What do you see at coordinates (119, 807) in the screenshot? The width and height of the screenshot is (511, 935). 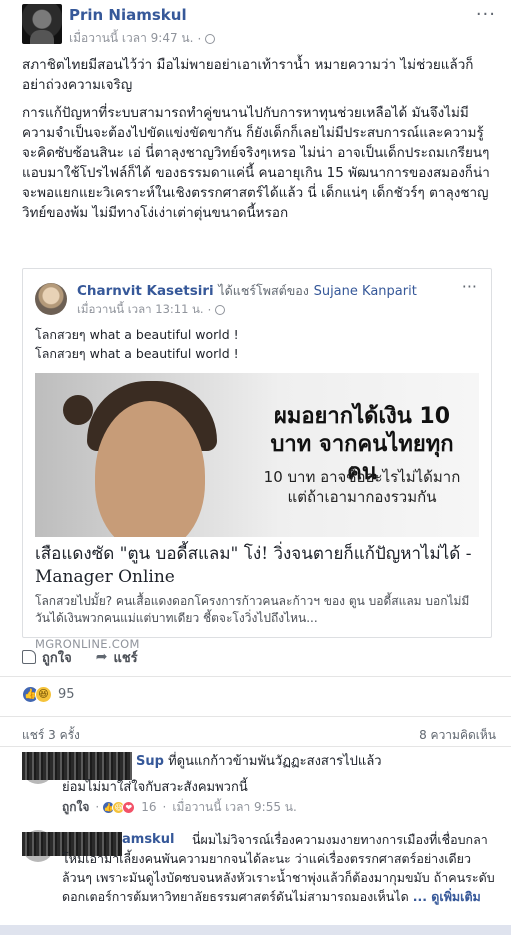 I see `comment-reactions: 👍 😆 ❤` at bounding box center [119, 807].